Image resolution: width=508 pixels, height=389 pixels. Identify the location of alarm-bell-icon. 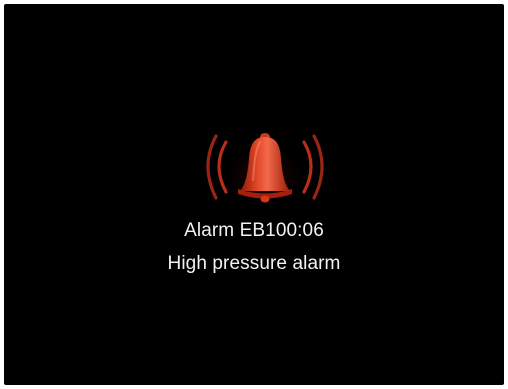
(265, 167).